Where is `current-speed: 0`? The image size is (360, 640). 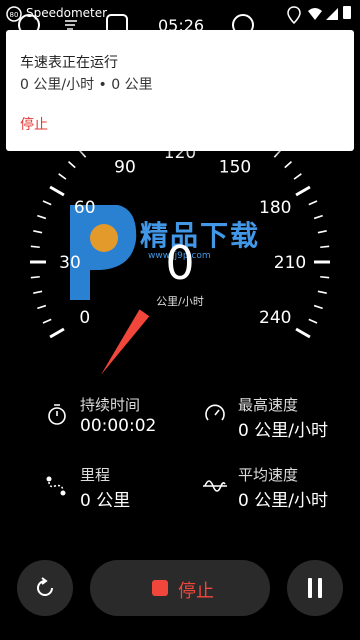 current-speed: 0 is located at coordinates (180, 263).